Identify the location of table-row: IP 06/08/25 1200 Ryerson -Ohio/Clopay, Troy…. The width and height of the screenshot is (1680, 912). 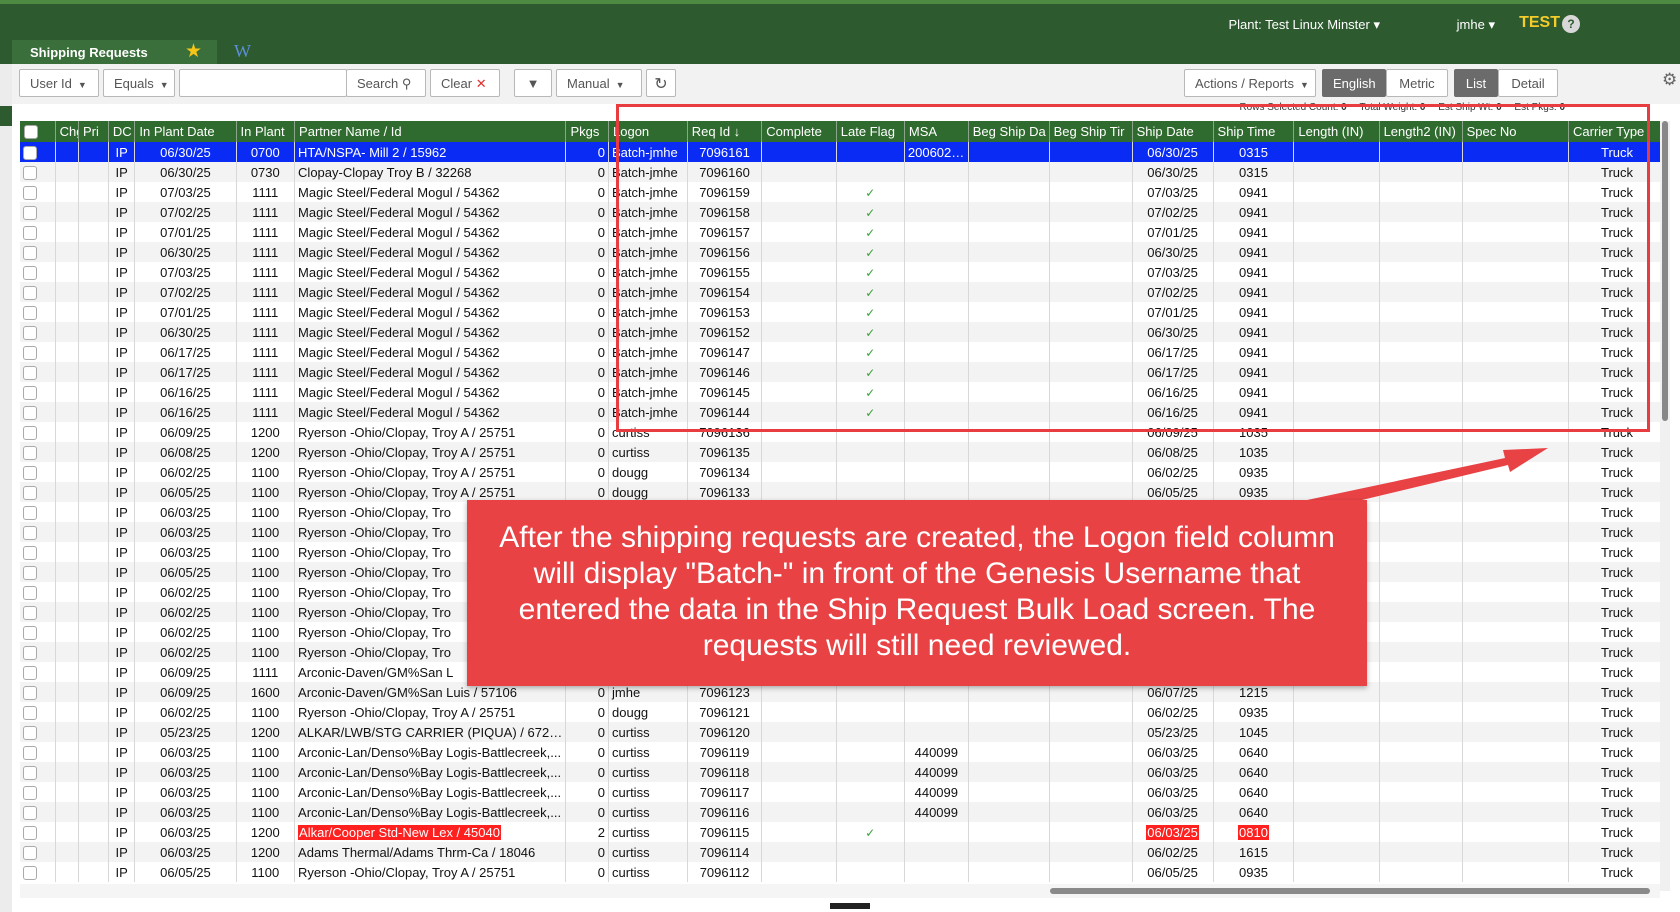
(843, 452).